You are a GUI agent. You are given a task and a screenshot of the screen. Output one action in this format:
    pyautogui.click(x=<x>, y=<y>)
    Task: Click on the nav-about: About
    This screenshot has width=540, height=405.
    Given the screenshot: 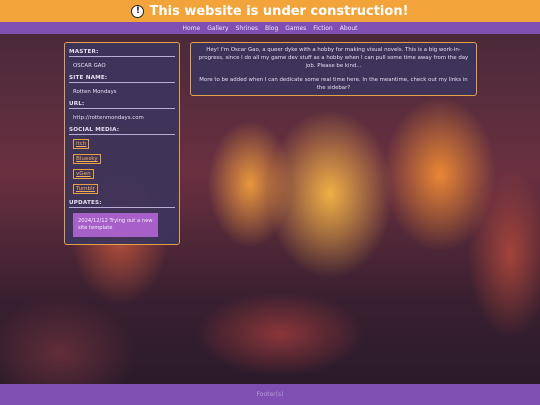 What is the action you would take?
    pyautogui.click(x=349, y=28)
    